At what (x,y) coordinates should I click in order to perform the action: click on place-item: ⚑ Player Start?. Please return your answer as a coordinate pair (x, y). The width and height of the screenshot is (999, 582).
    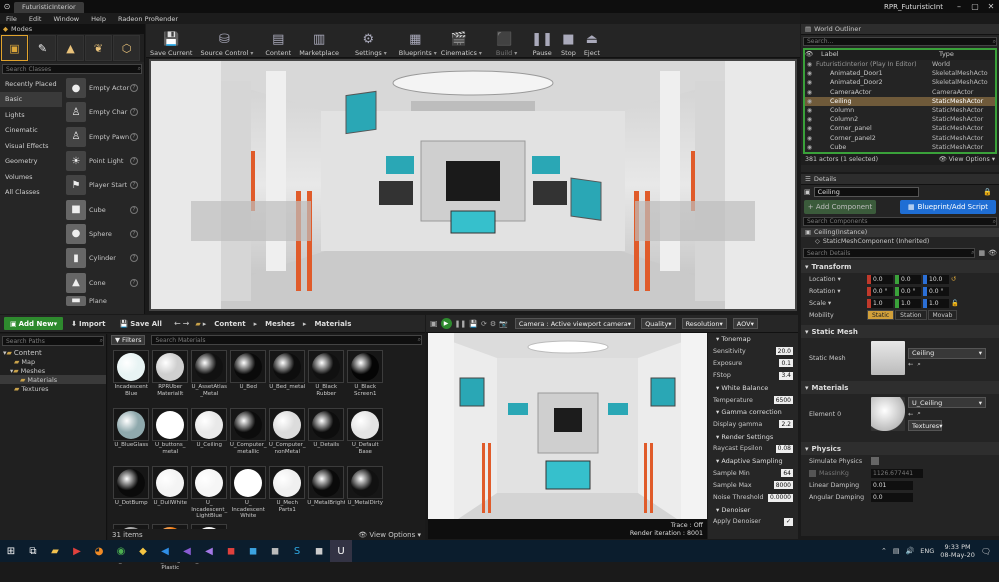
    Looking at the image, I should click on (102, 185).